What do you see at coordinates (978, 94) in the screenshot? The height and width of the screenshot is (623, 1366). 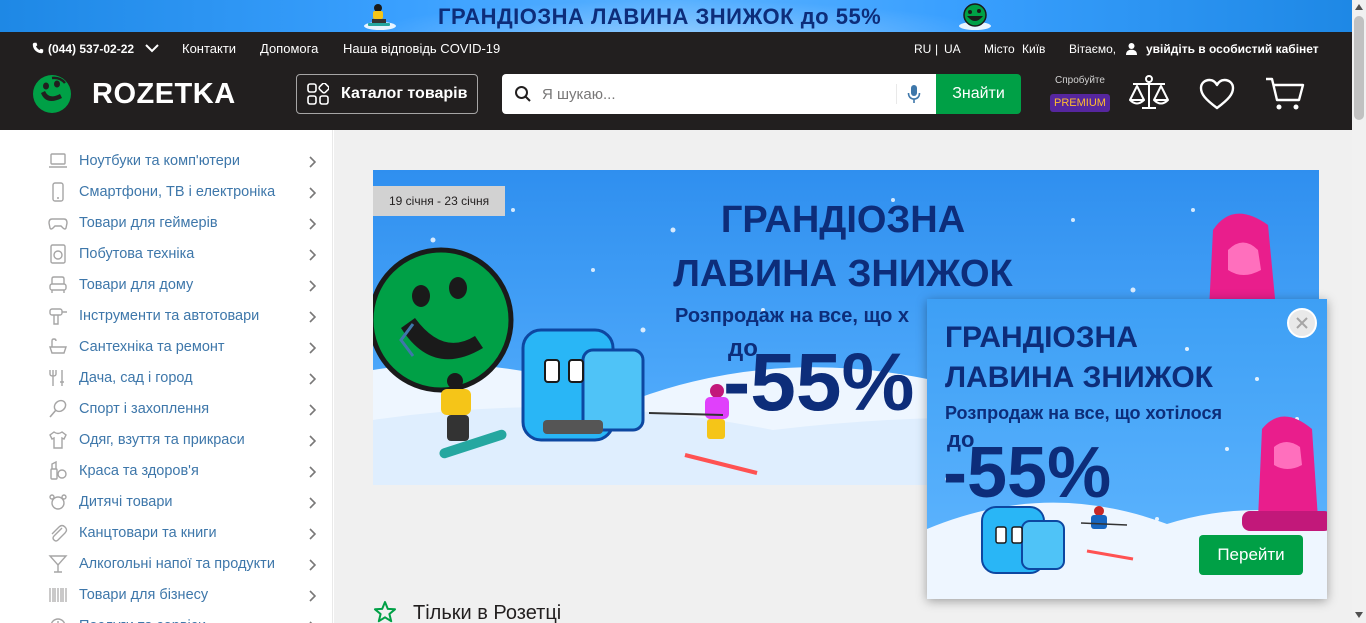 I see `search-button: Знайти` at bounding box center [978, 94].